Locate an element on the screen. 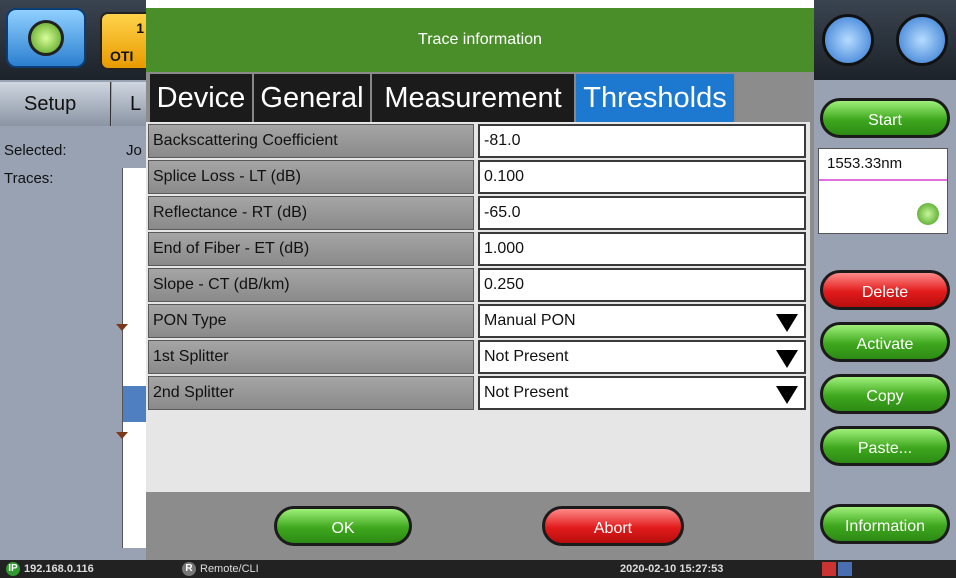  selected-value: Jo is located at coordinates (134, 150).